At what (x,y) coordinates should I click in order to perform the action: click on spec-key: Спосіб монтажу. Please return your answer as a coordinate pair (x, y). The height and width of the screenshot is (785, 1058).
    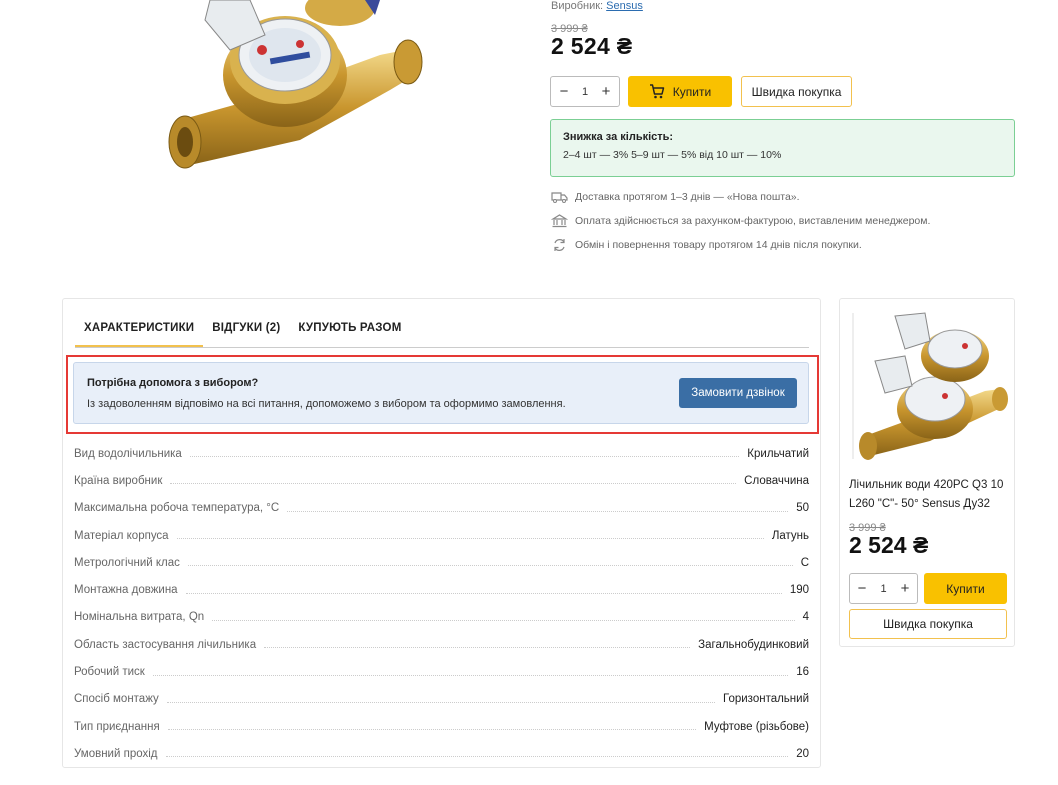
    Looking at the image, I should click on (116, 699).